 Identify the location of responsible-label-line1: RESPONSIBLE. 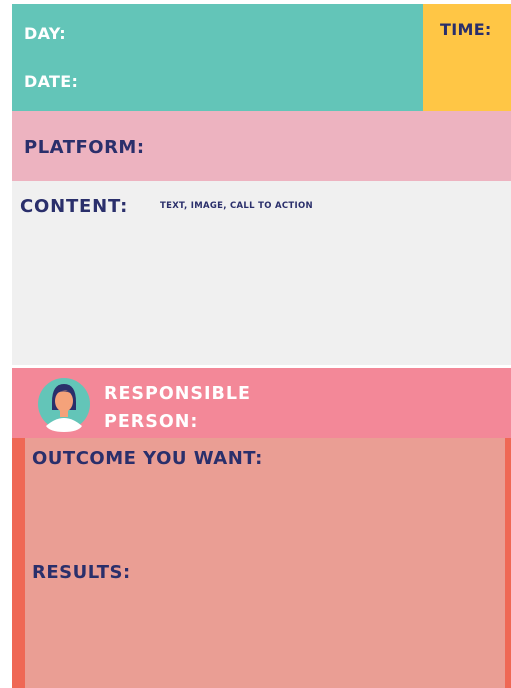
(177, 394).